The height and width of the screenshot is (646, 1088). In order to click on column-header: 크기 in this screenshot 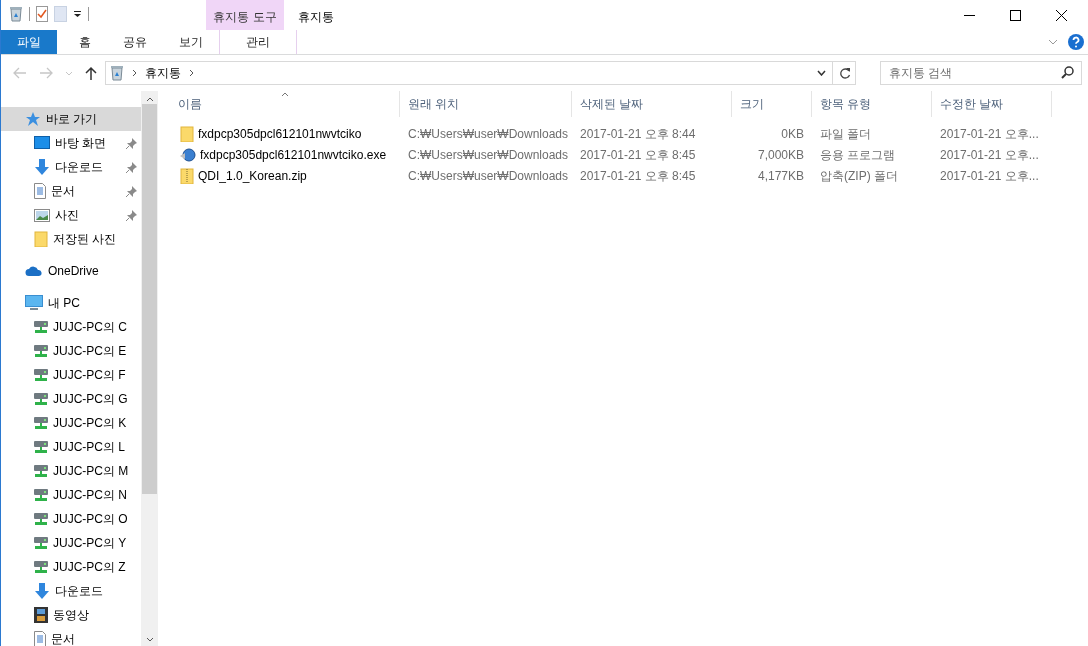, I will do `click(772, 104)`.